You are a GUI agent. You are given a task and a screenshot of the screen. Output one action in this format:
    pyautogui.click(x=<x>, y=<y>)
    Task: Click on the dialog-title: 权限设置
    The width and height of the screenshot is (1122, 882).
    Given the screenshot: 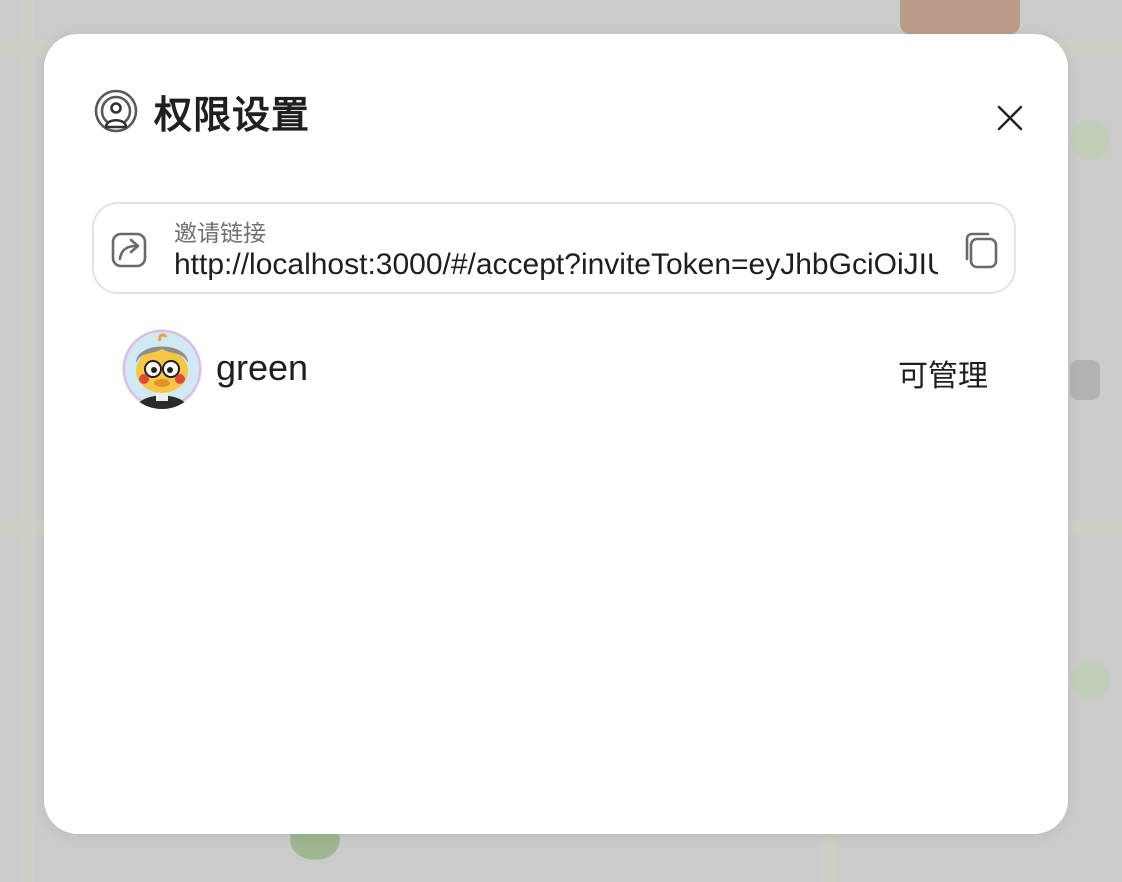 What is the action you would take?
    pyautogui.click(x=232, y=115)
    